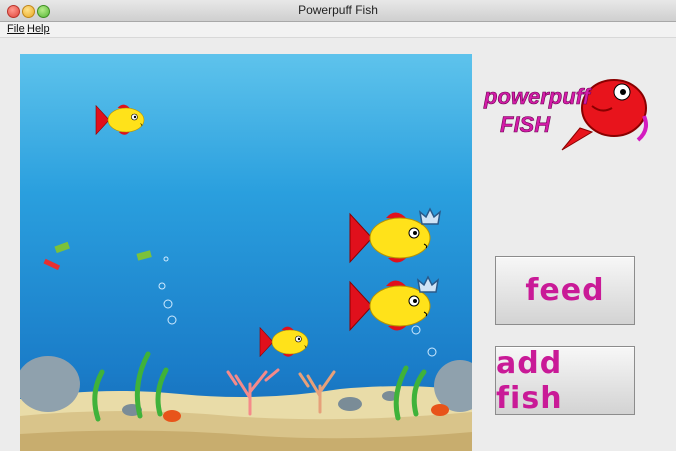 This screenshot has width=676, height=451. I want to click on menu-file: File, so click(16, 29).